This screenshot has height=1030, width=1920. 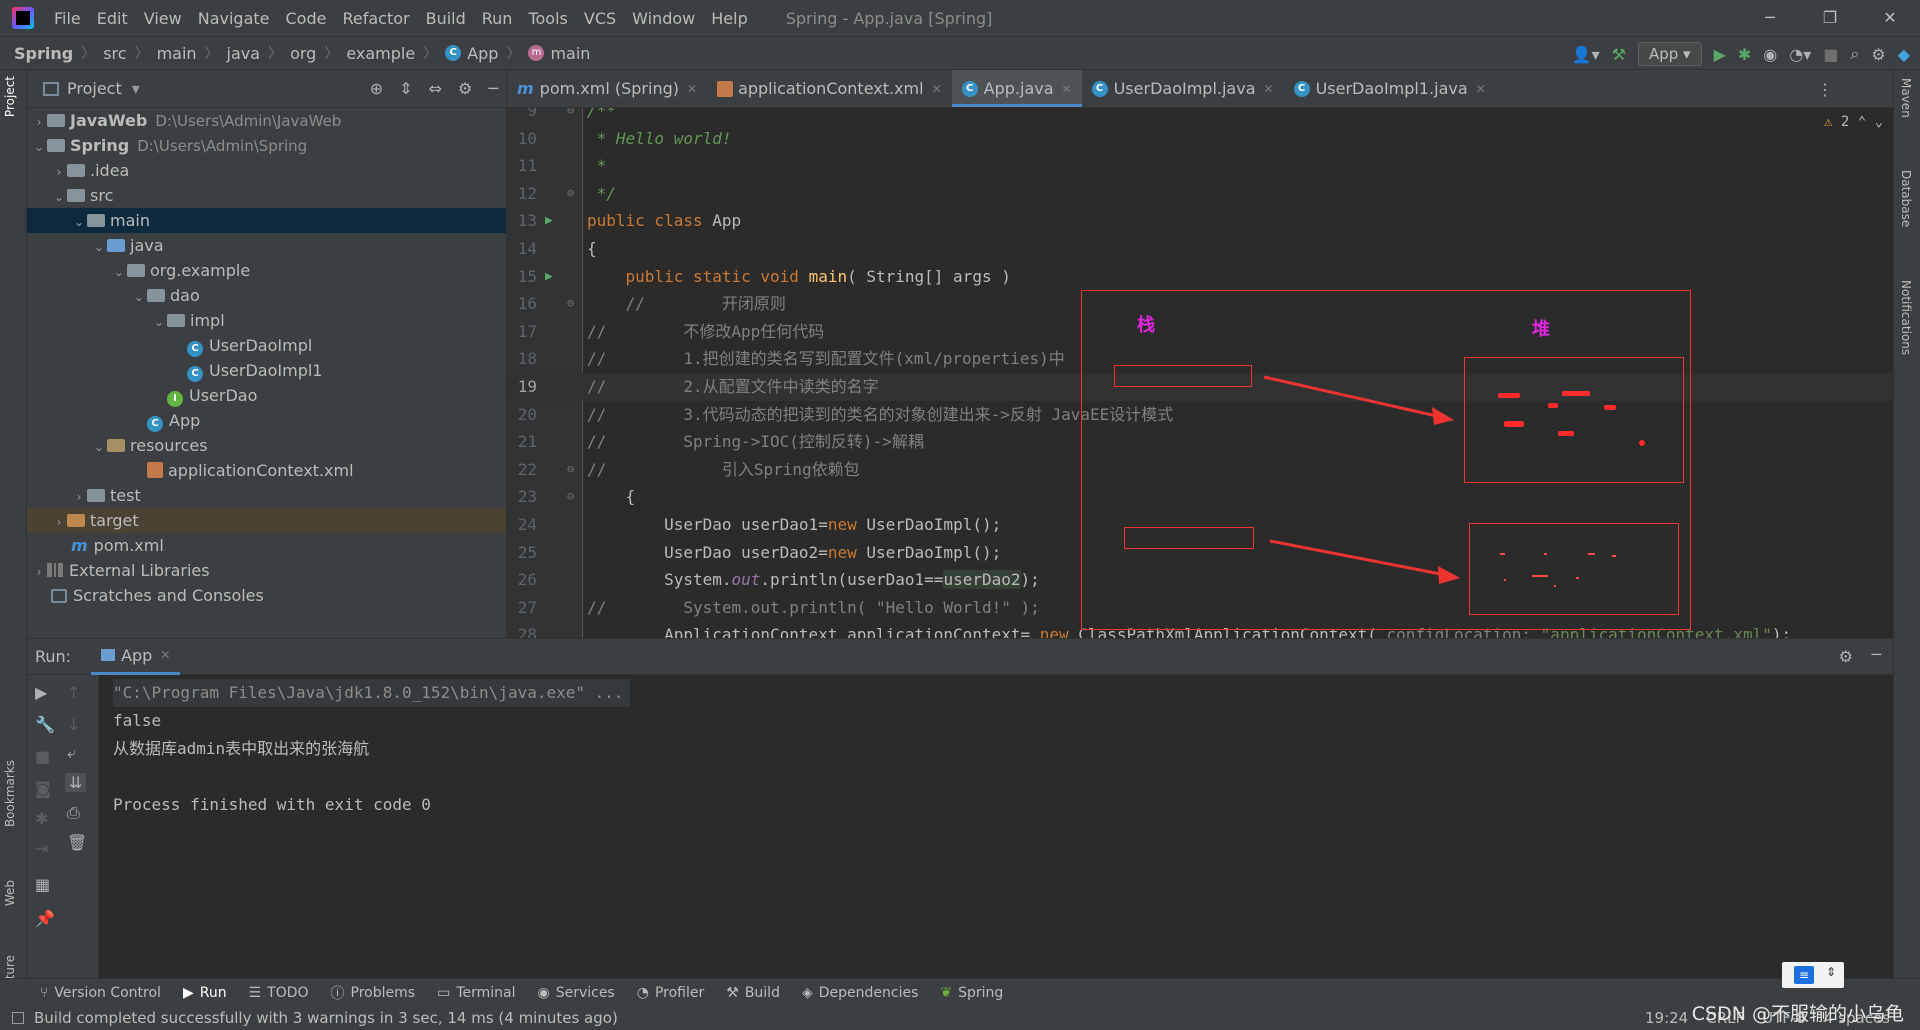 I want to click on wrench-icon: 🔧, so click(x=45, y=724).